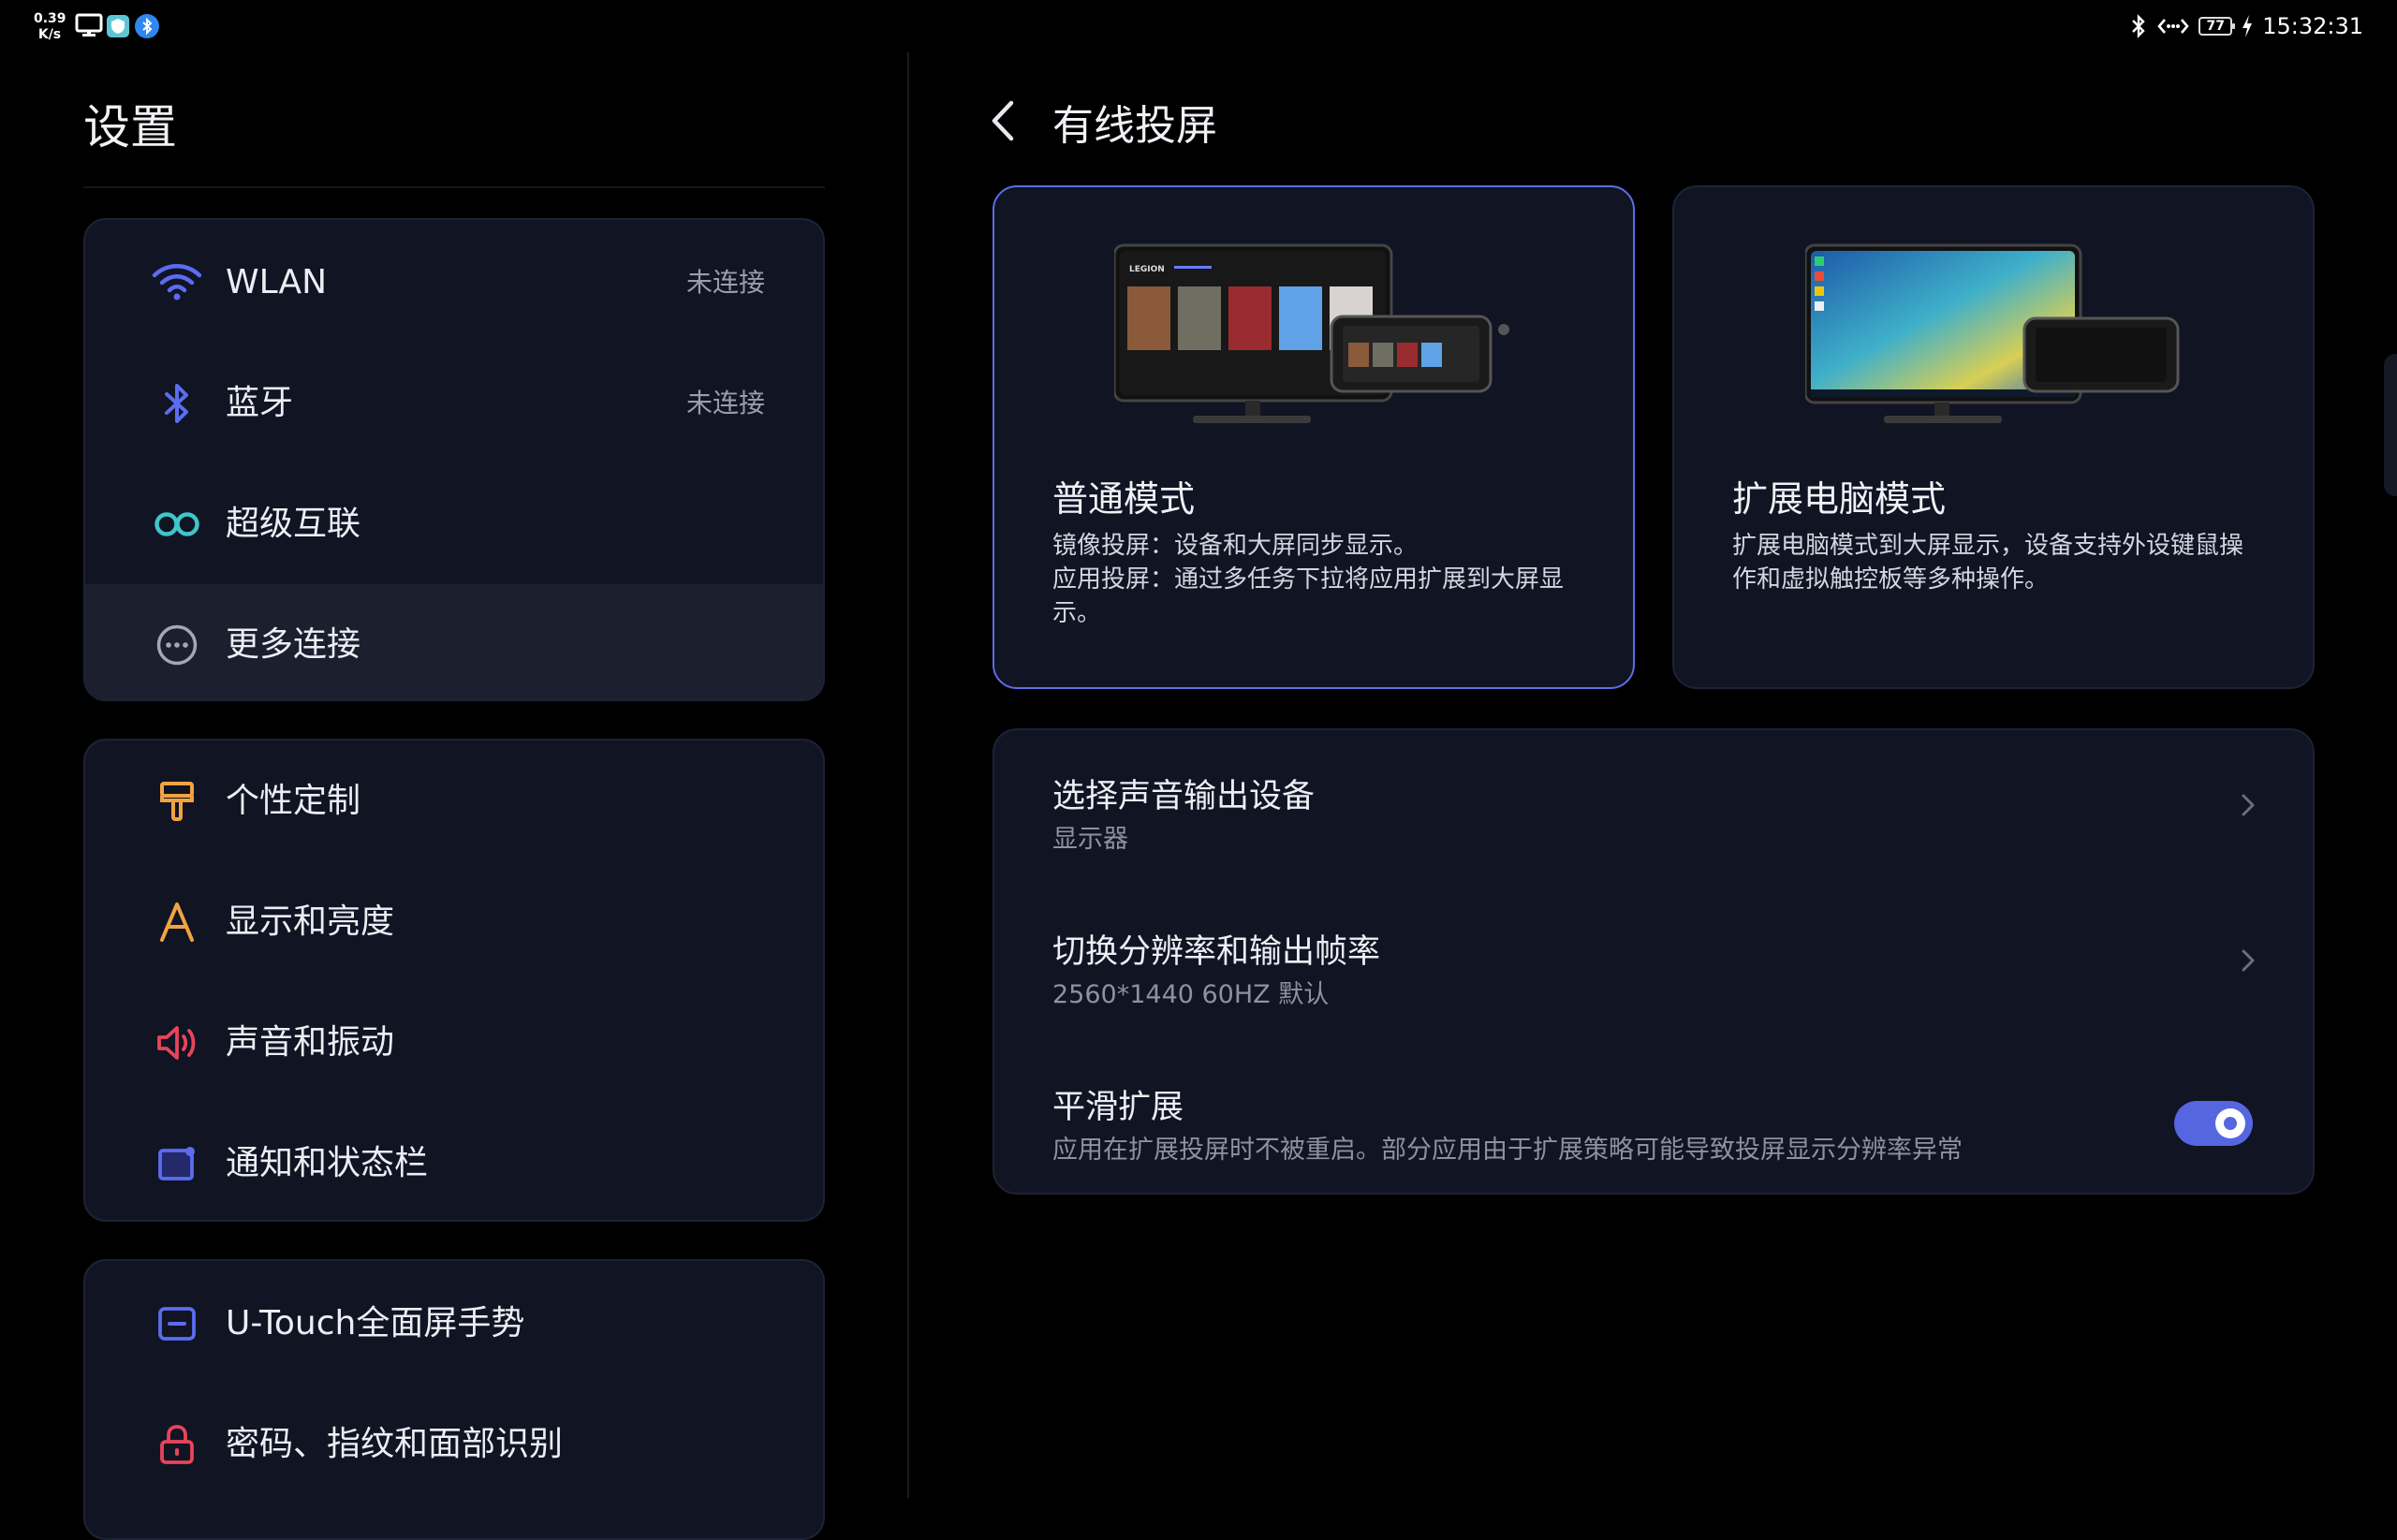 The image size is (2397, 1540). I want to click on mode-name: 普通模式, so click(1124, 499).